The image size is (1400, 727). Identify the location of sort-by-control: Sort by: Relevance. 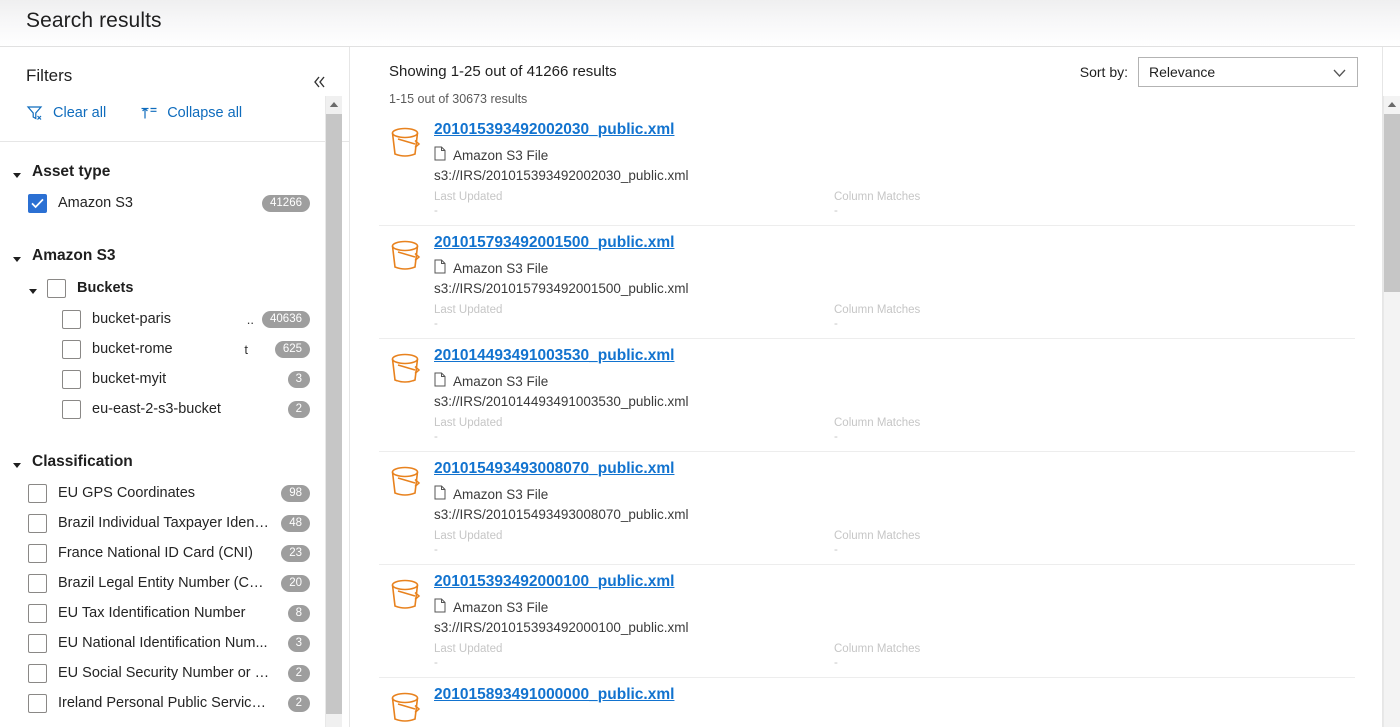
(1219, 72).